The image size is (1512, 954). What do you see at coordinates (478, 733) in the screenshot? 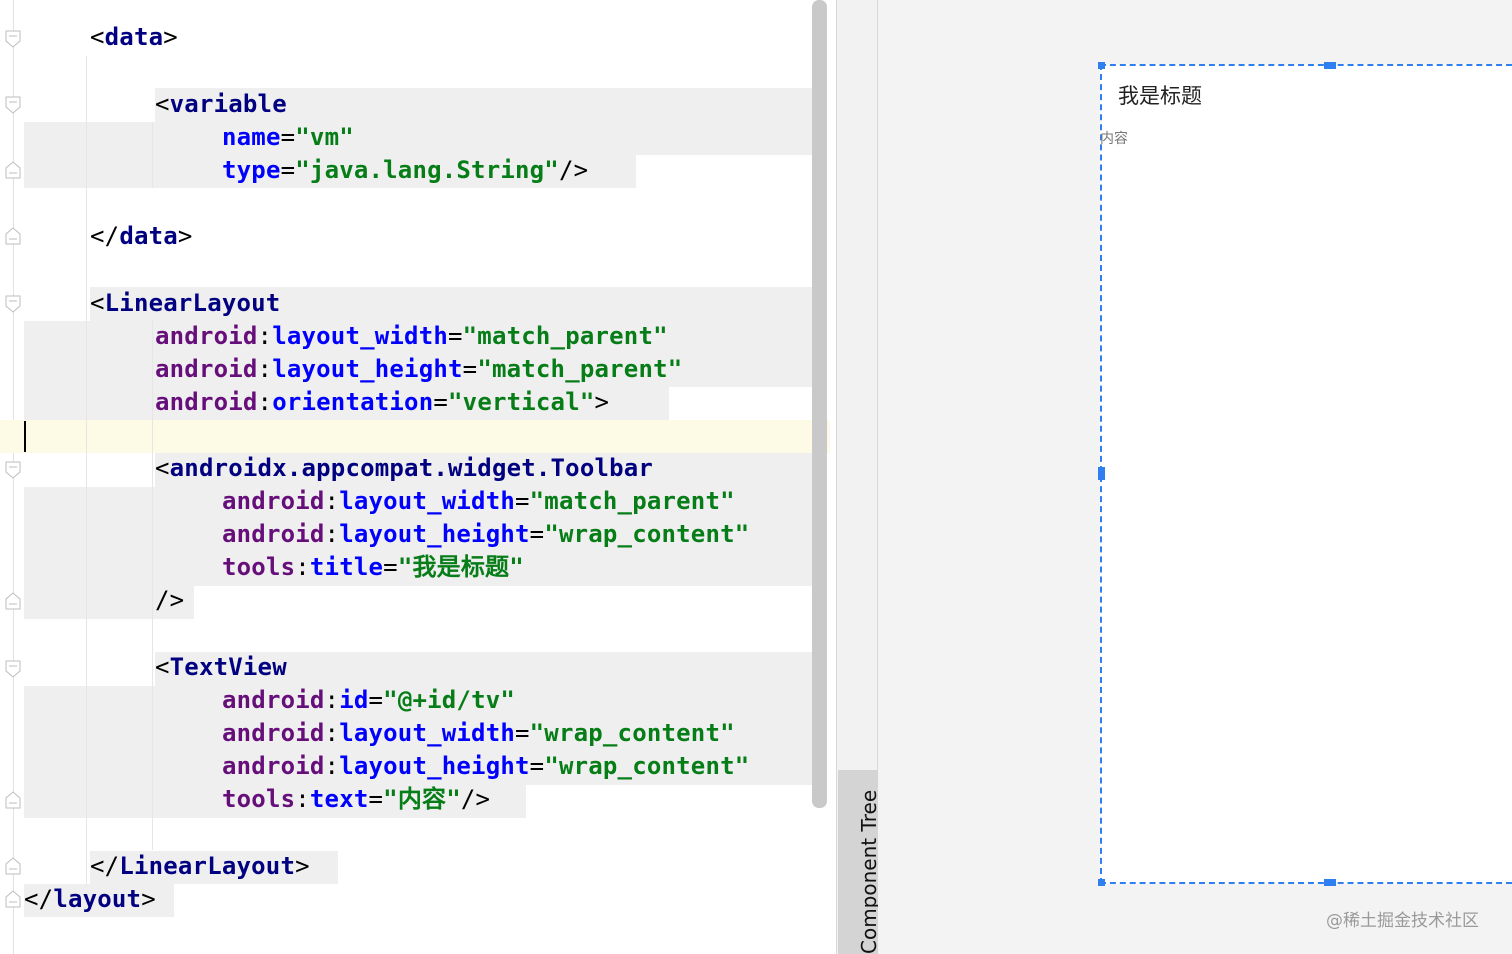
I see `code-line: android:layout_width="wrap_content"` at bounding box center [478, 733].